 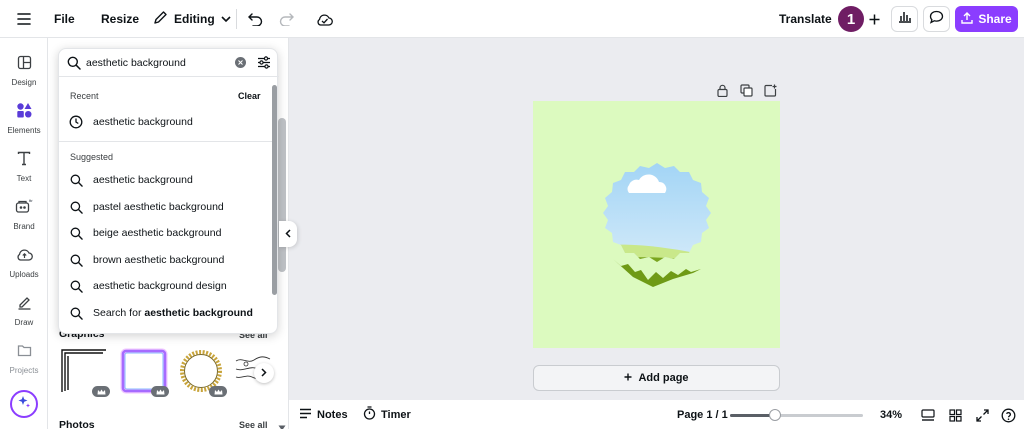 I want to click on graphic-neon-frame, so click(x=145, y=372).